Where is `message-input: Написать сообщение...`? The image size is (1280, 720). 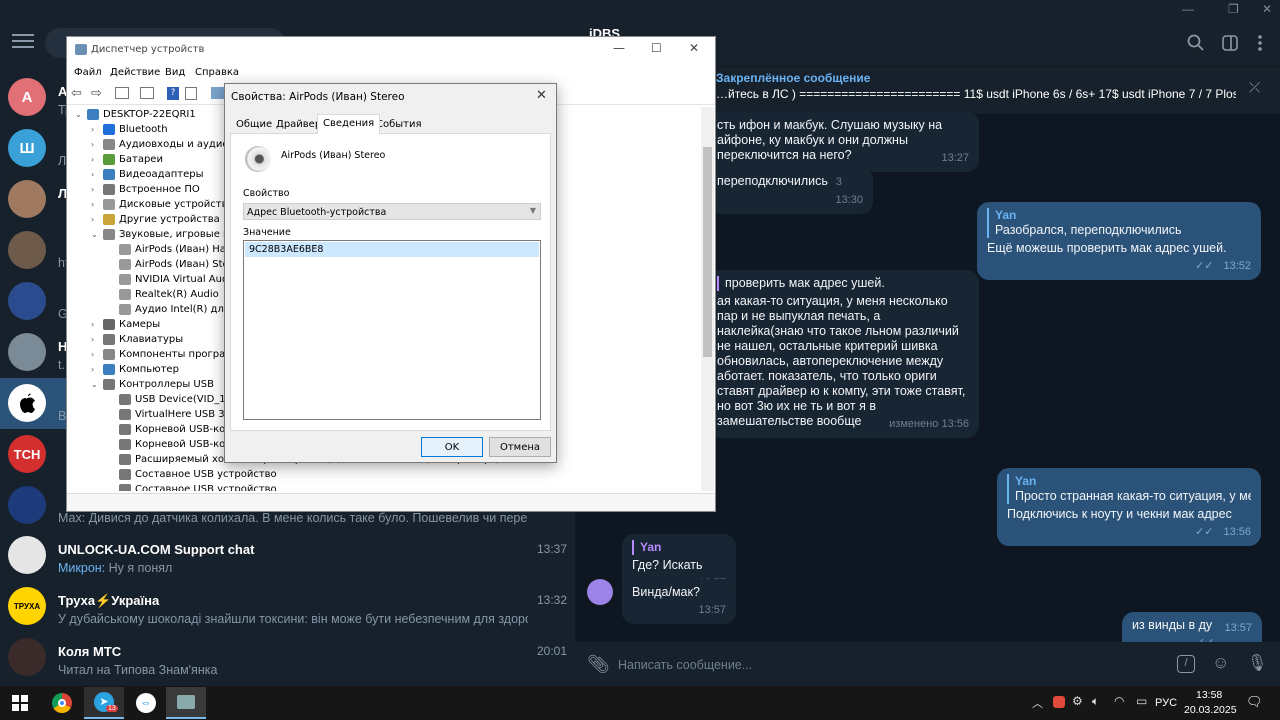
message-input: Написать сообщение... is located at coordinates (685, 665).